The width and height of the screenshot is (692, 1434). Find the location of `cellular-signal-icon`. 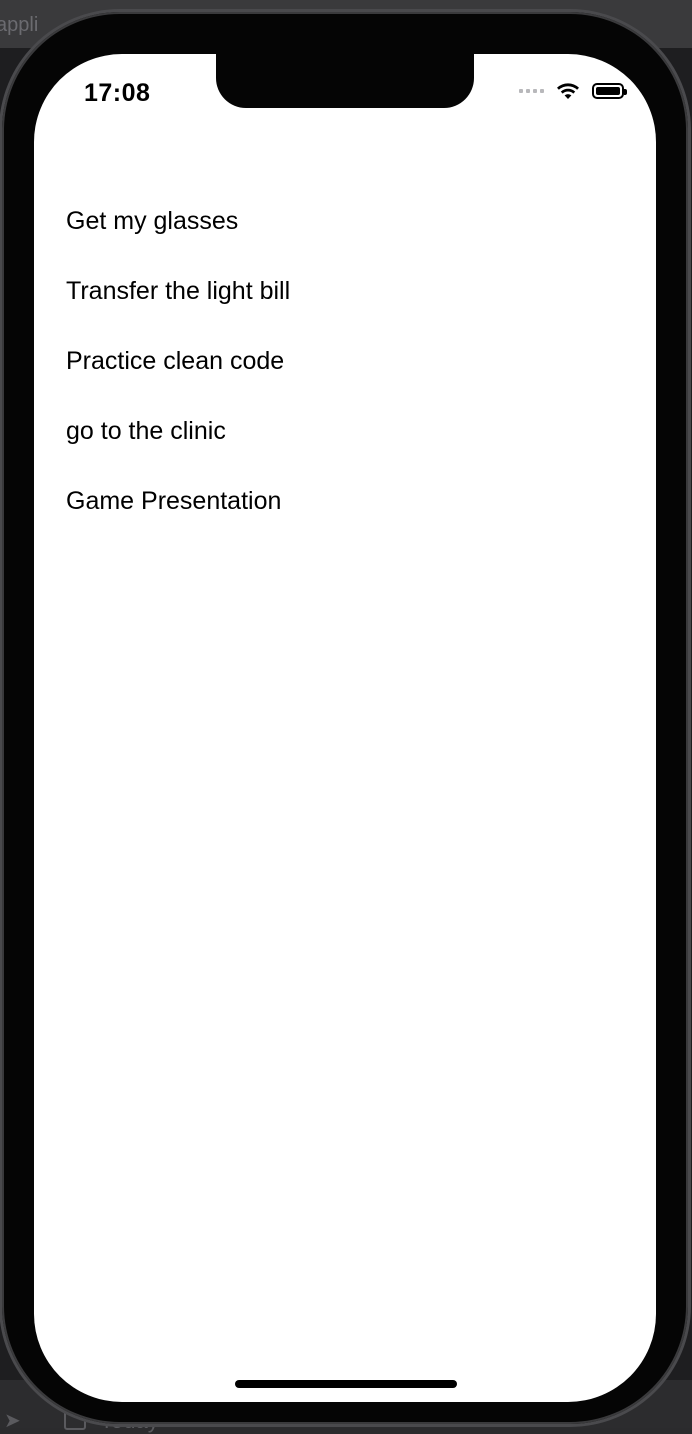

cellular-signal-icon is located at coordinates (531, 91).